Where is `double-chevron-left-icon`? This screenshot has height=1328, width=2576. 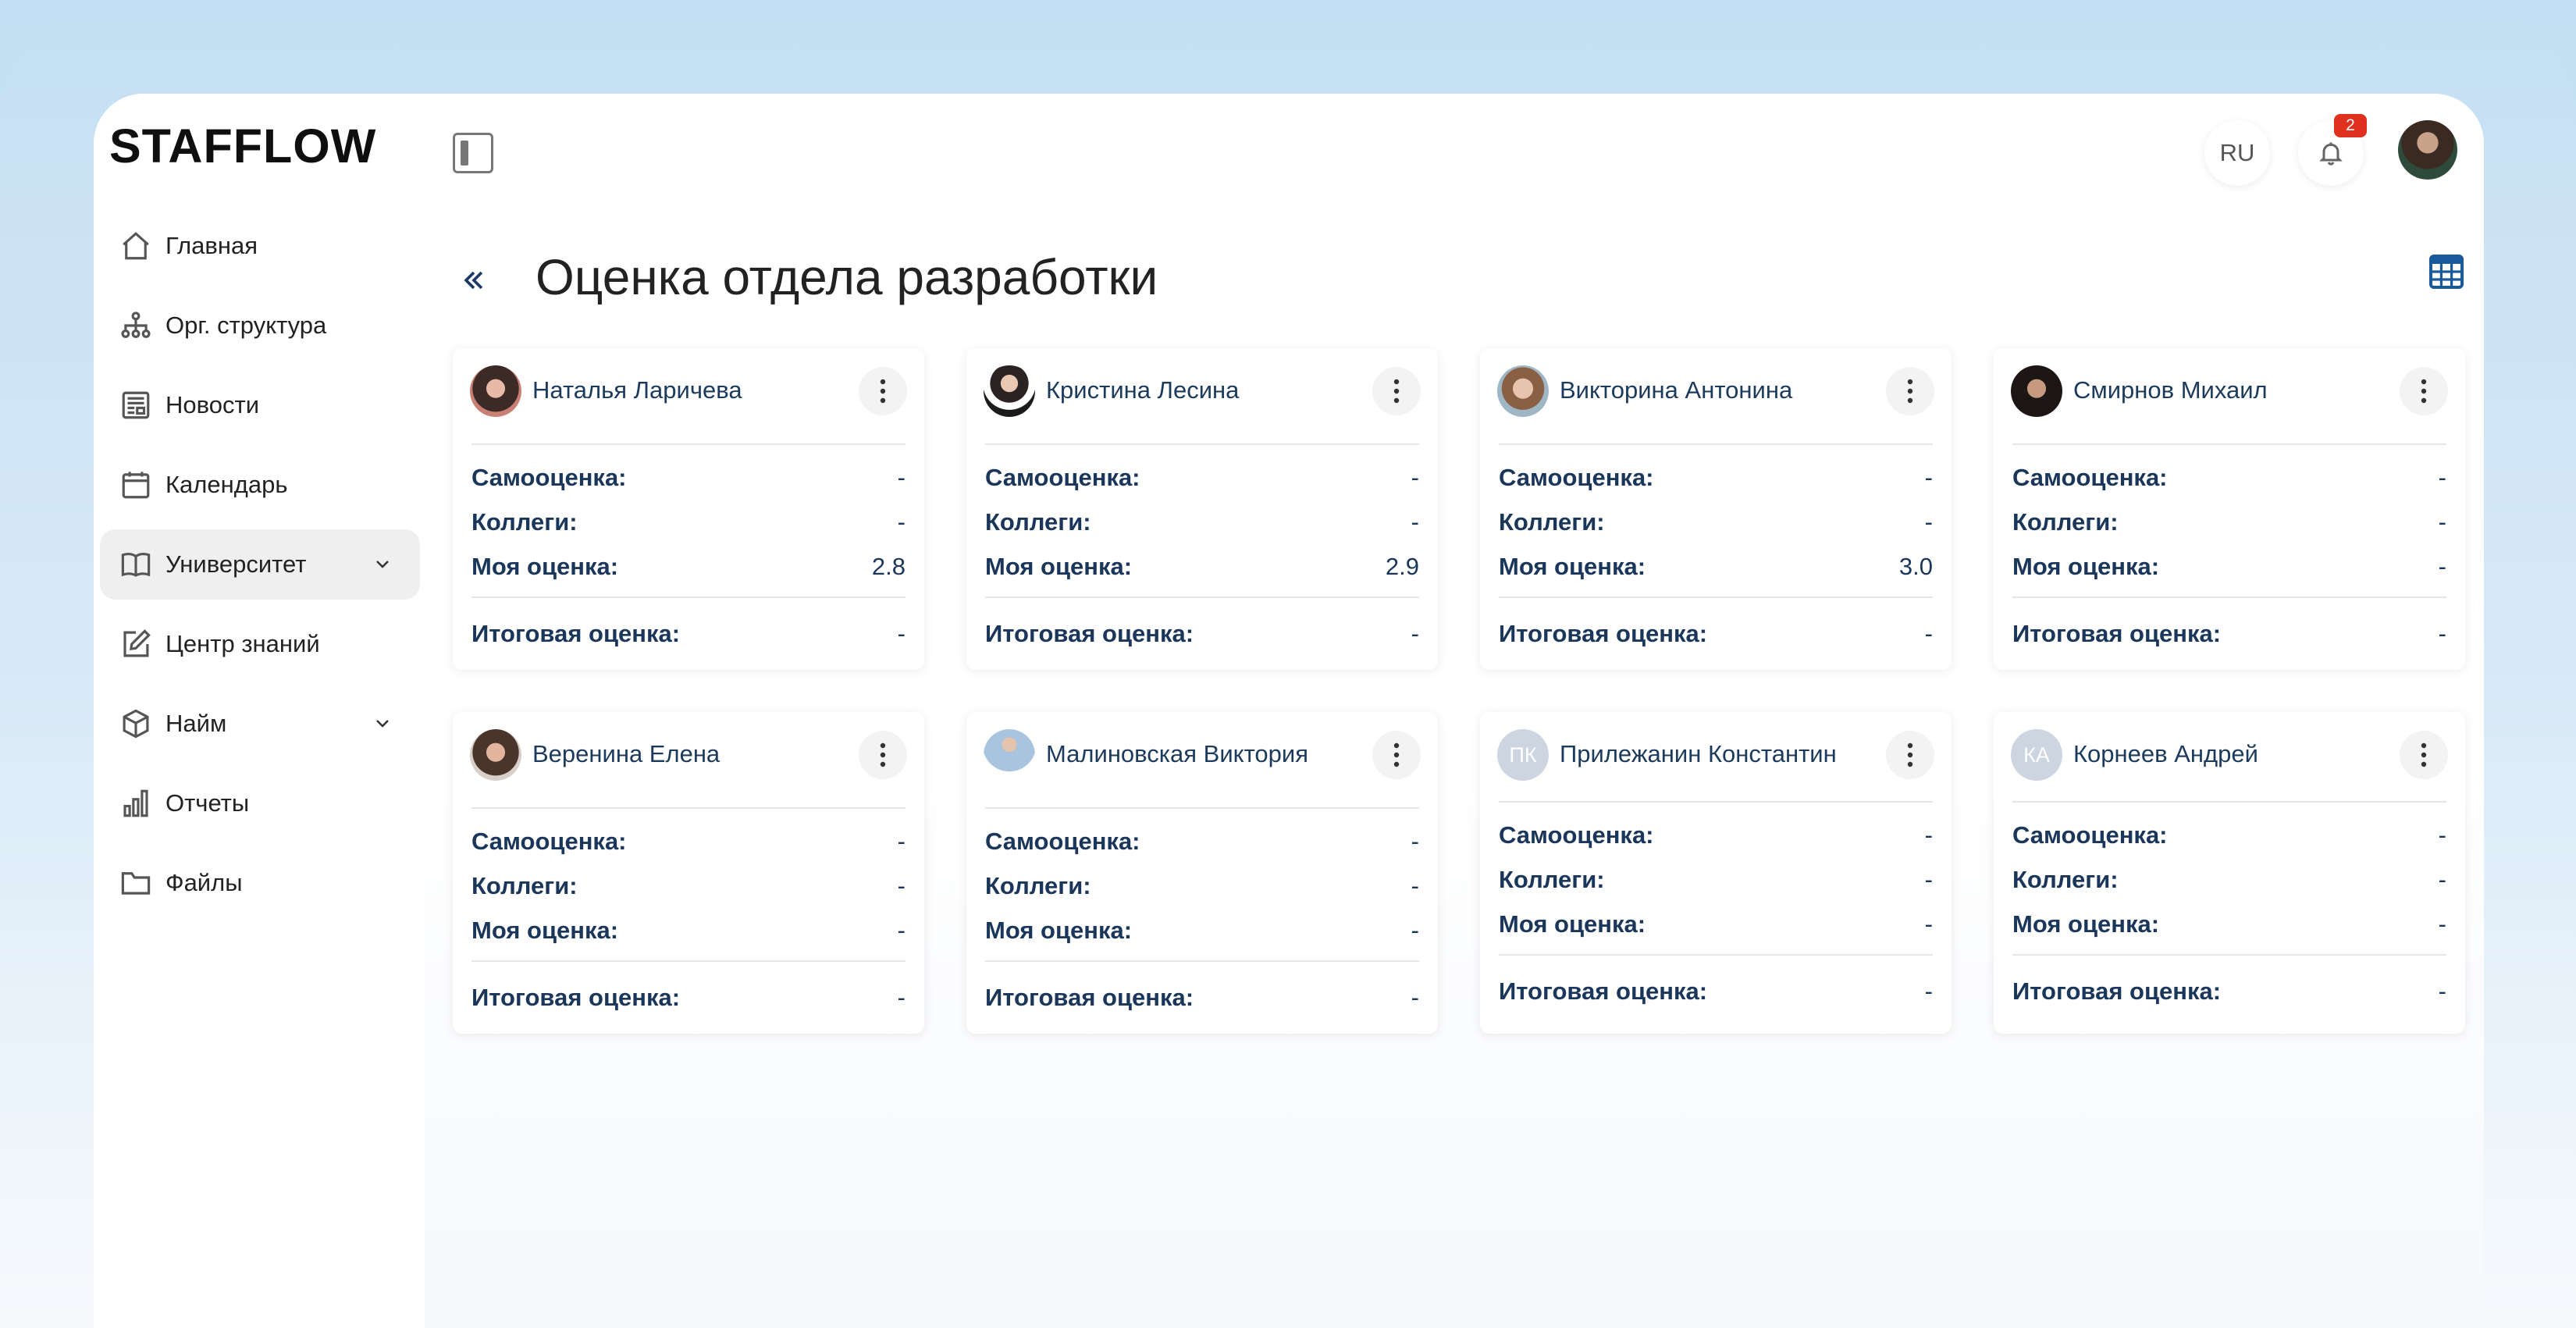
double-chevron-left-icon is located at coordinates (474, 281).